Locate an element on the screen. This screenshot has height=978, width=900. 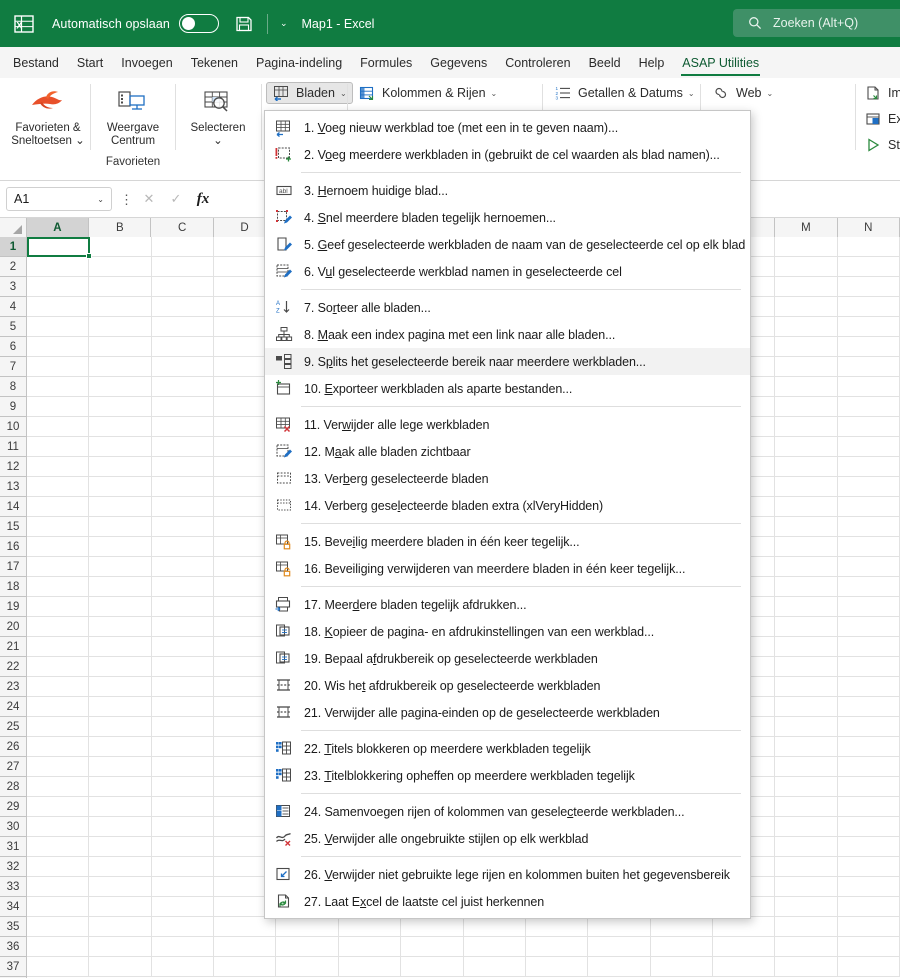
cell-I37 is located at coordinates (557, 967).